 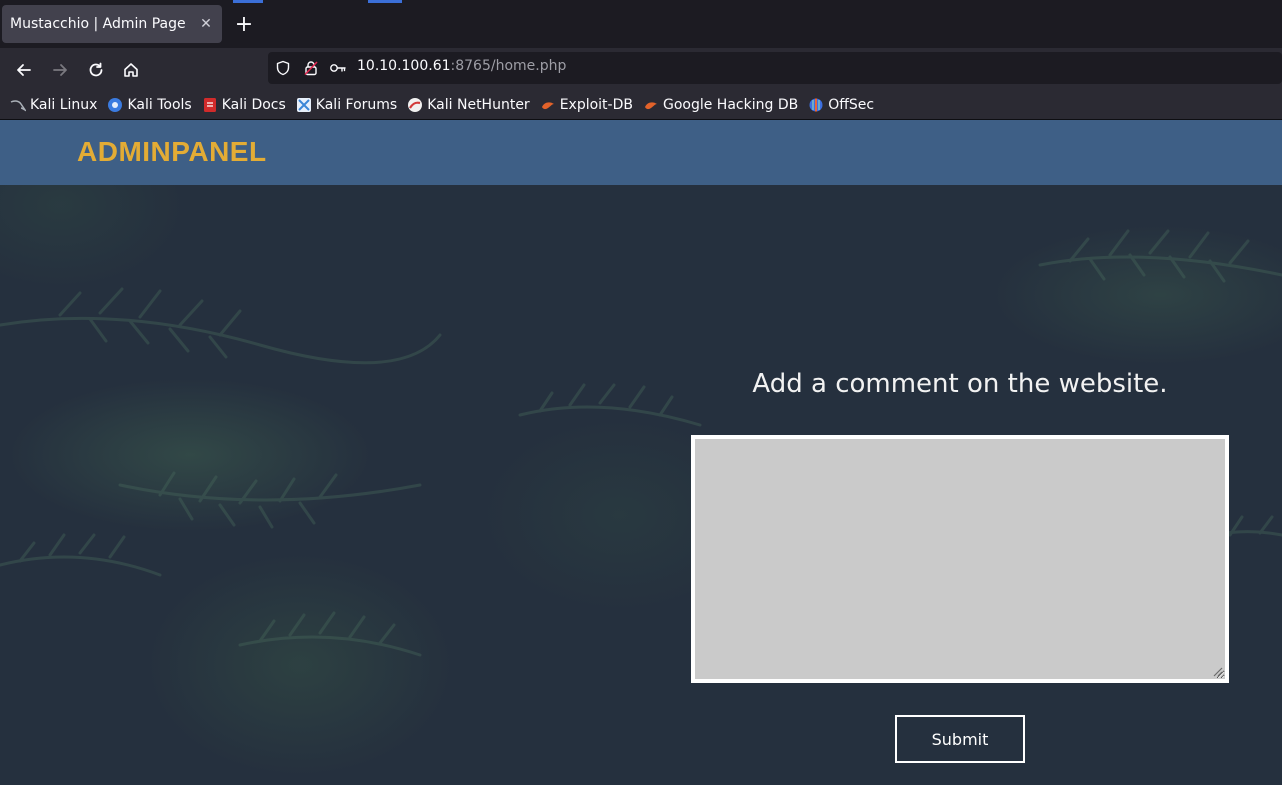 I want to click on bookmark-label: Kali Forums, so click(x=356, y=104).